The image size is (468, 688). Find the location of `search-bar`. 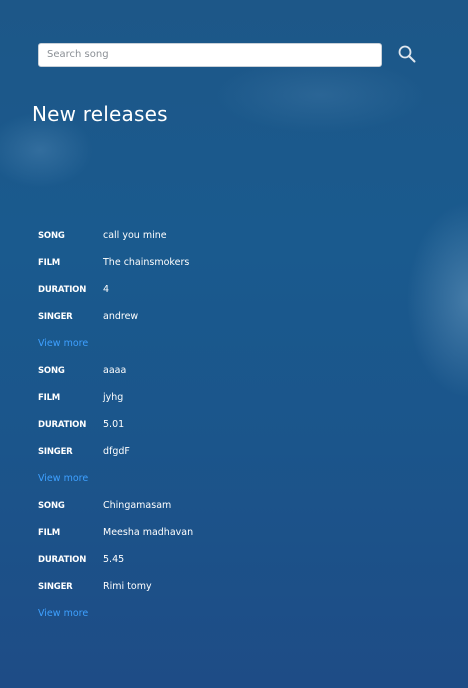

search-bar is located at coordinates (210, 54).